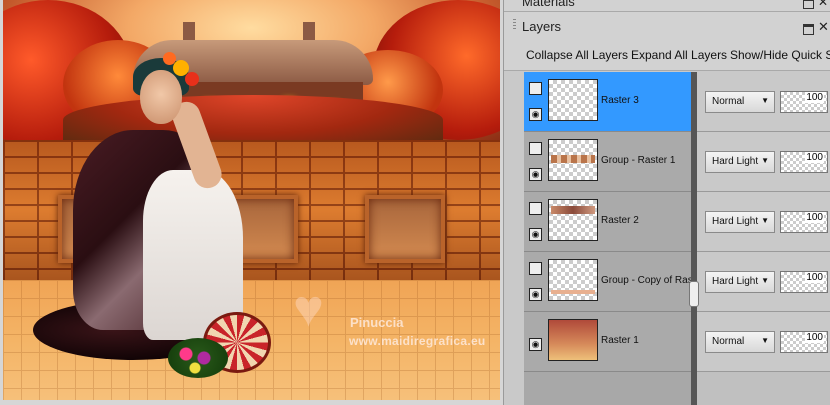 This screenshot has height=405, width=830. What do you see at coordinates (694, 238) in the screenshot?
I see `column-divider` at bounding box center [694, 238].